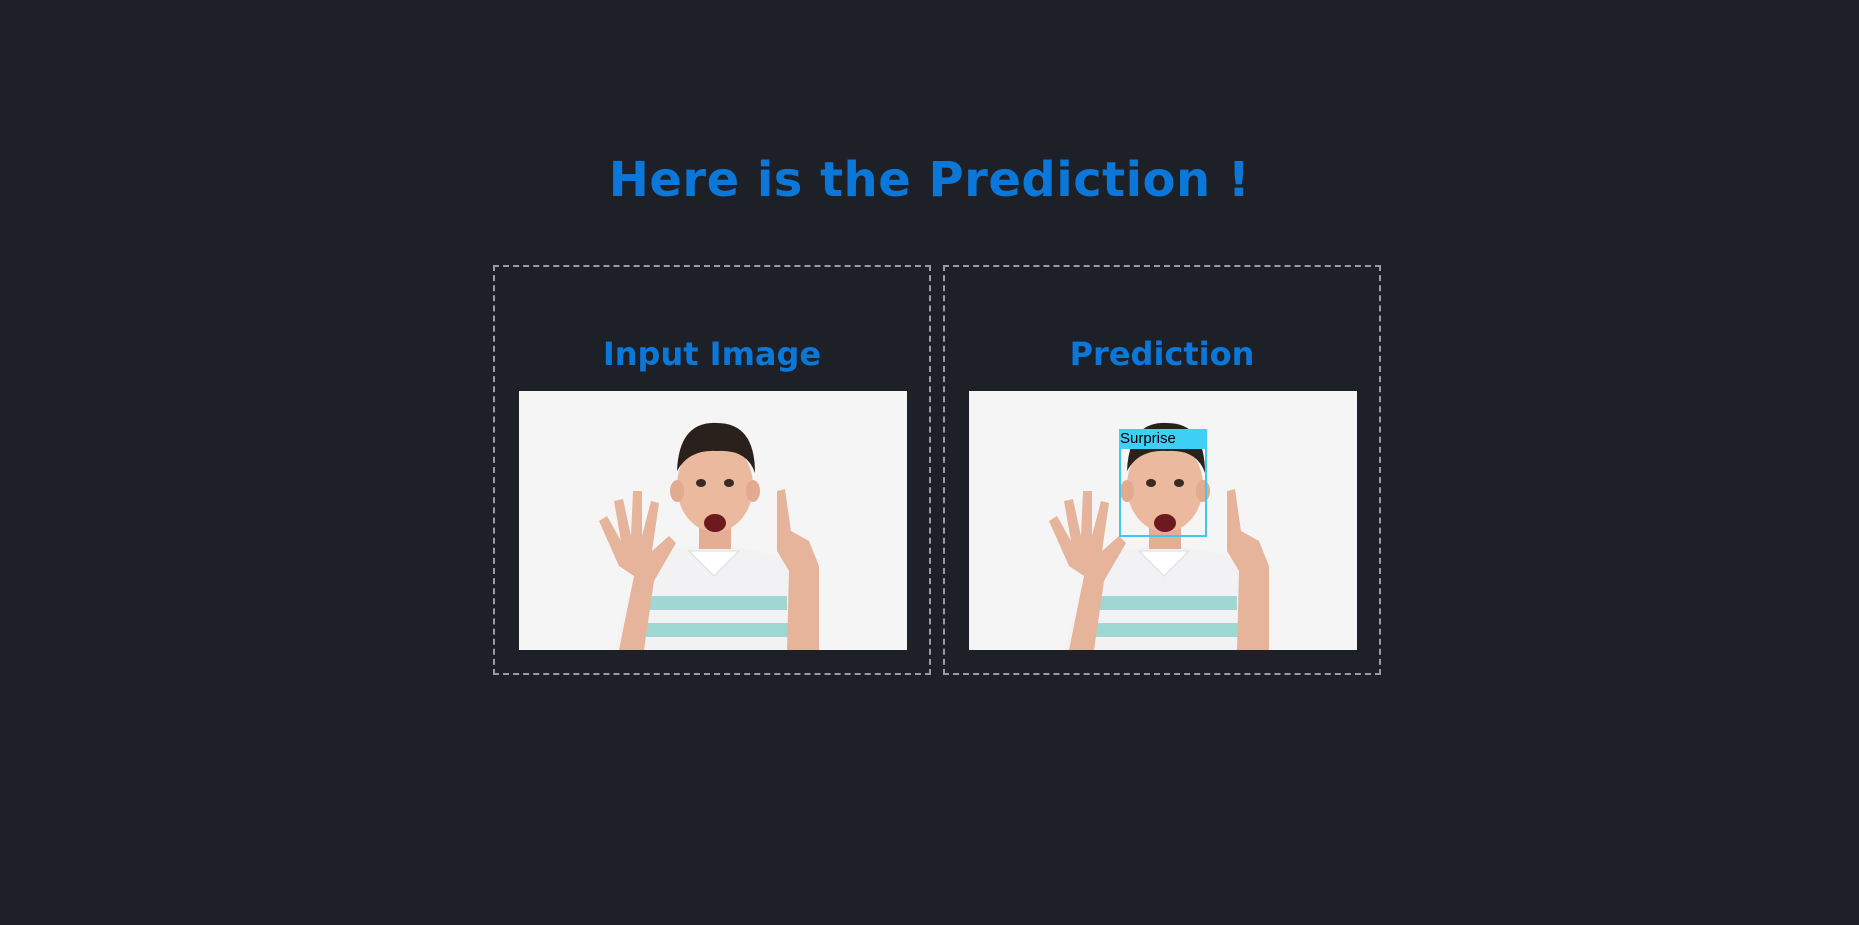 The image size is (1859, 925). I want to click on emotion-label: Surprise, so click(1163, 439).